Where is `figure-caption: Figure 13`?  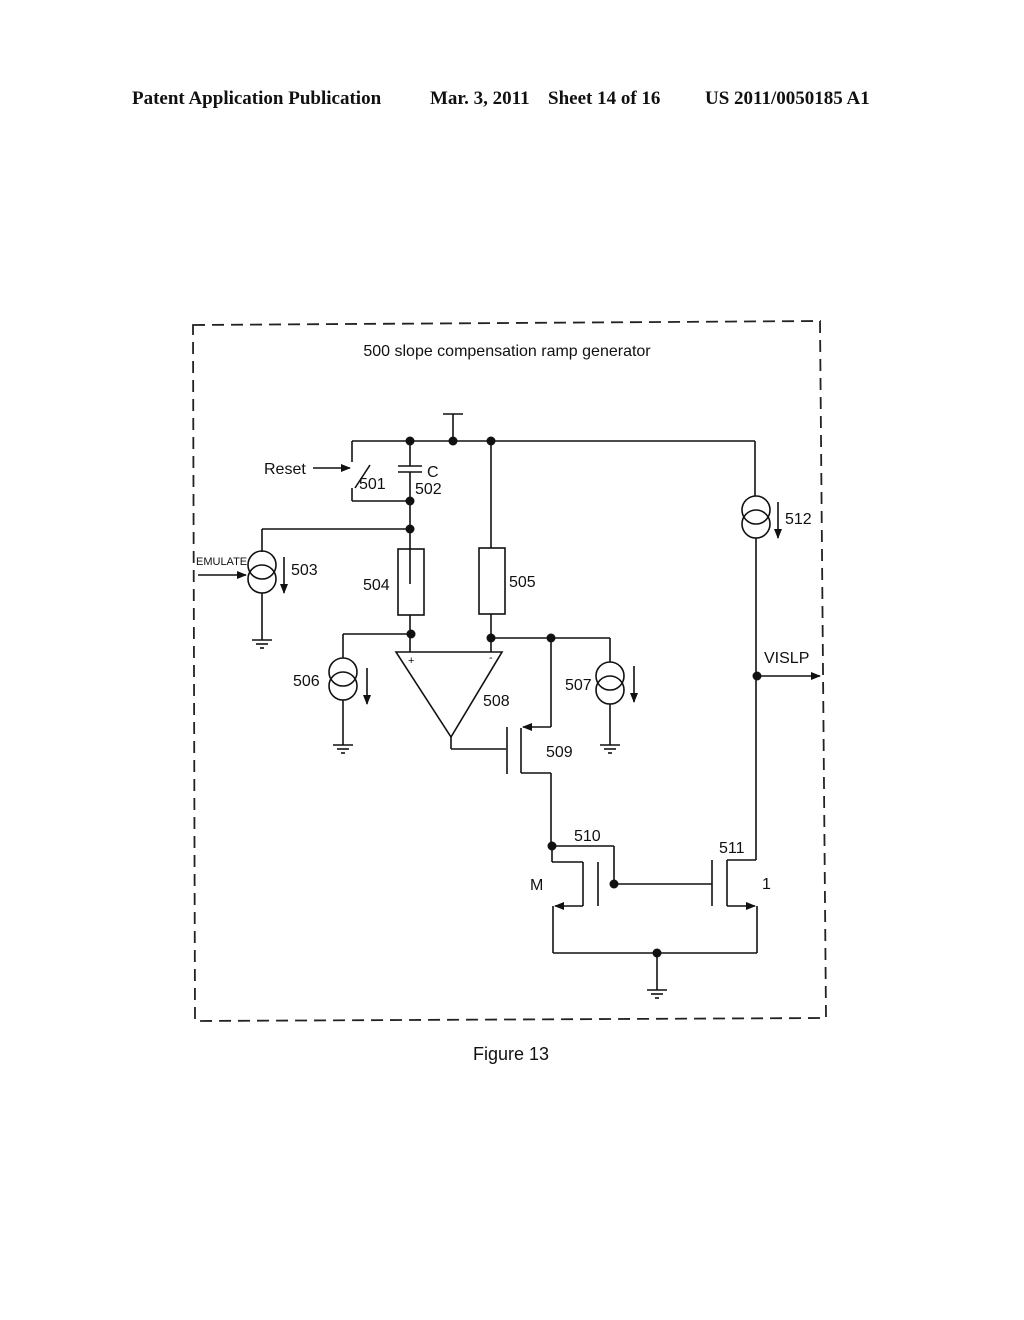
figure-caption: Figure 13 is located at coordinates (511, 1054).